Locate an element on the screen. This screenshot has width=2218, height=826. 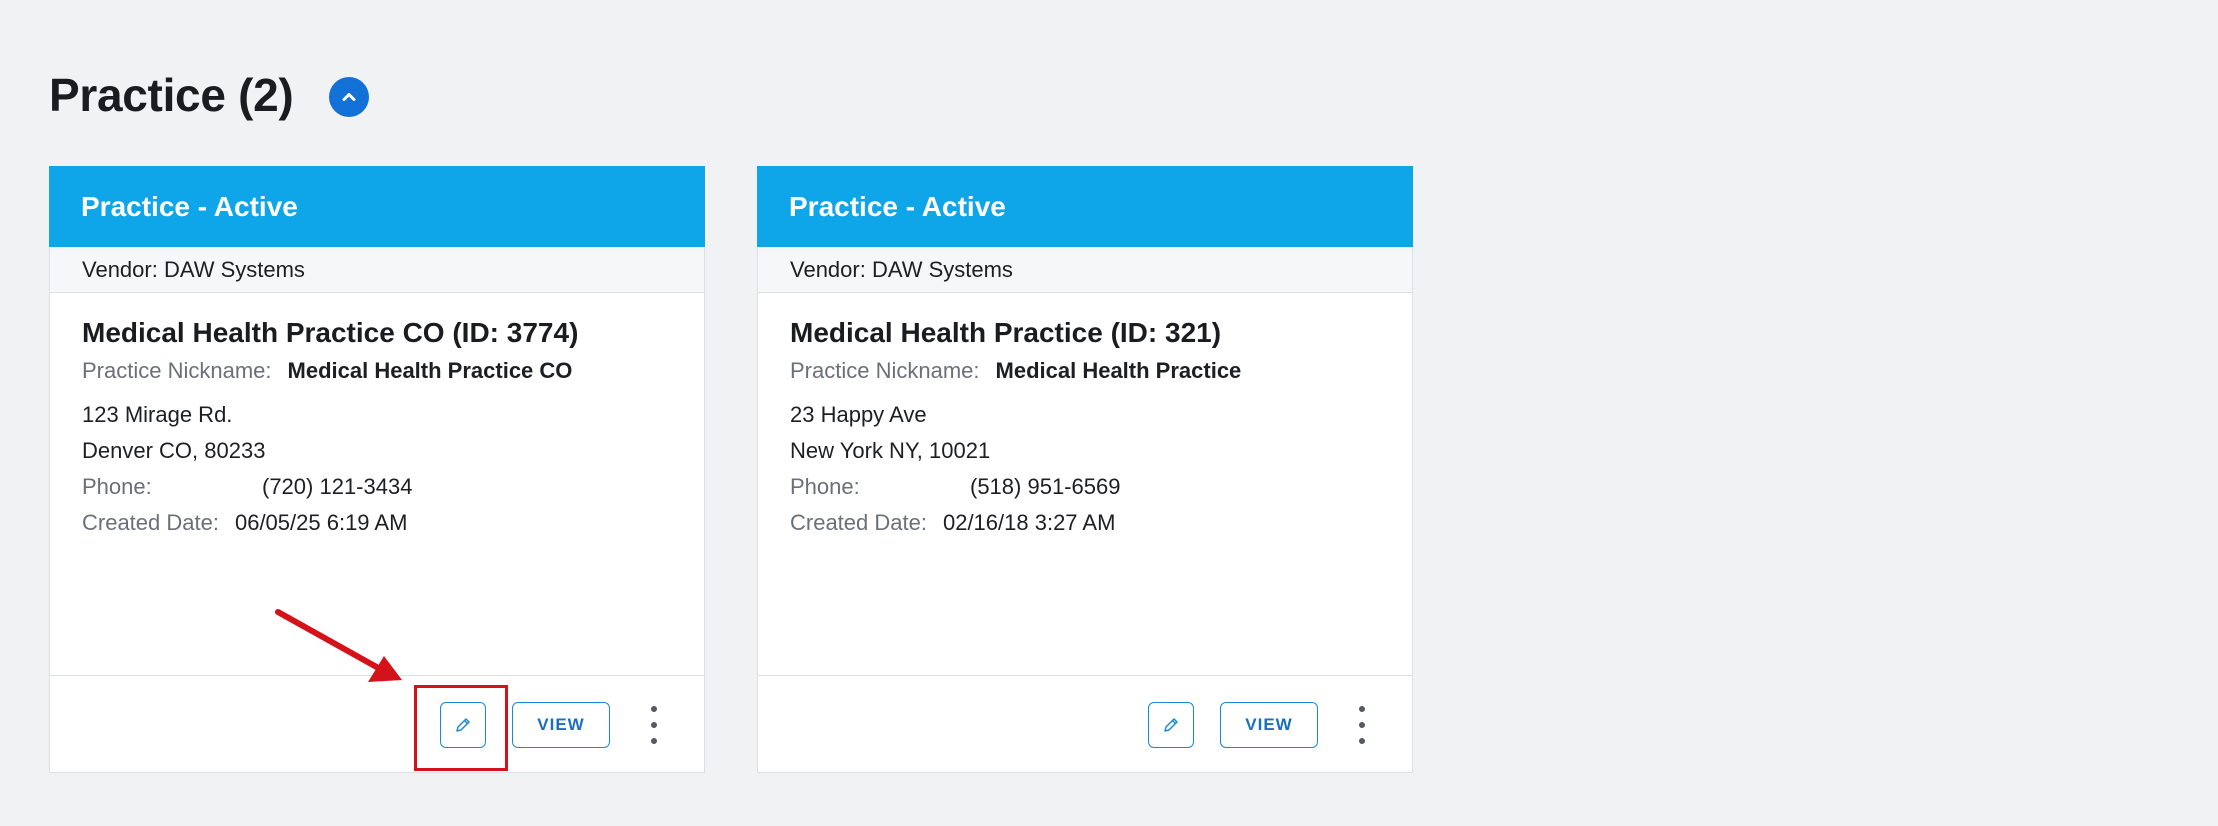
phone-value: (518) 951-6569 is located at coordinates (1045, 486).